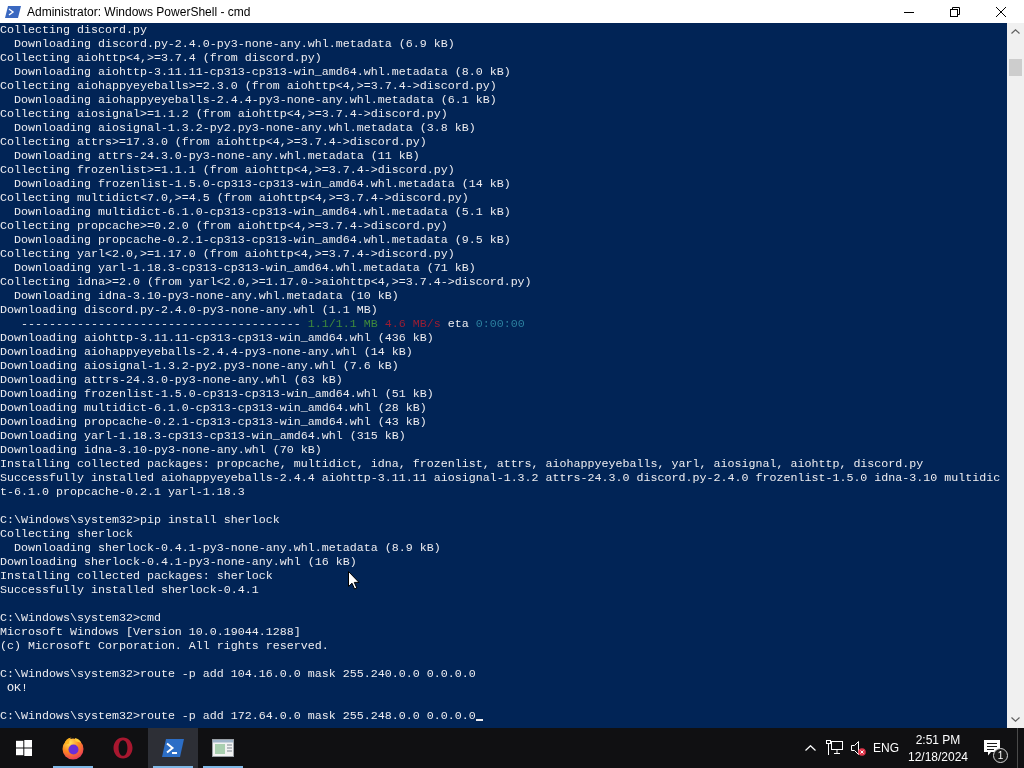 The width and height of the screenshot is (1024, 768). I want to click on console-line: Collecting propcache>=0.2.0 (from aiohttp<4,>=3.7.4->discord.py), so click(224, 226).